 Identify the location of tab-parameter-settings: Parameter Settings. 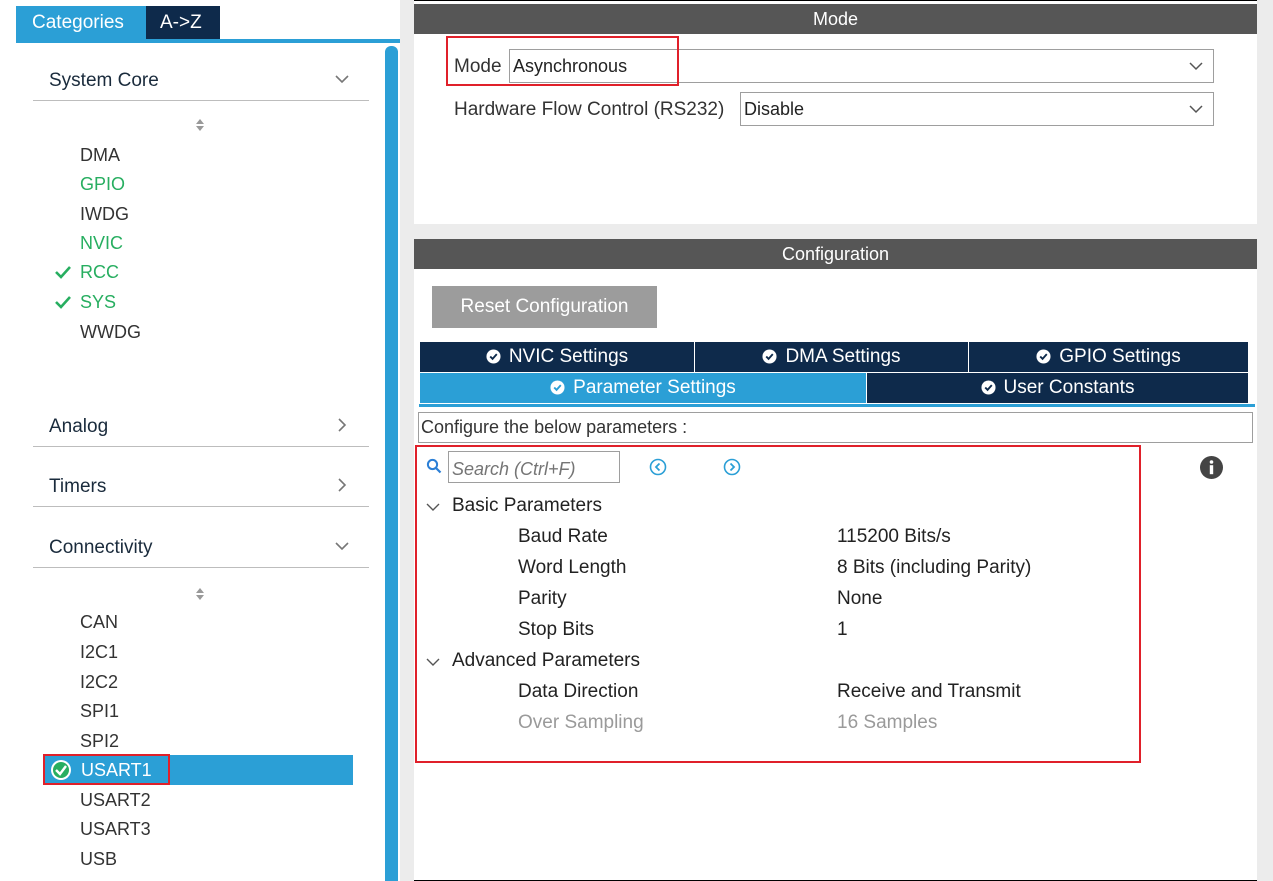
(643, 388).